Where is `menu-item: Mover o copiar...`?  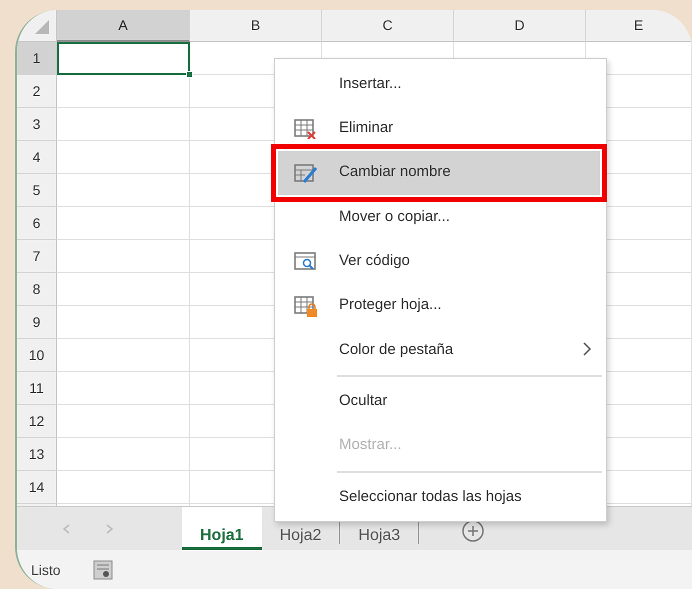 menu-item: Mover o copiar... is located at coordinates (440, 217).